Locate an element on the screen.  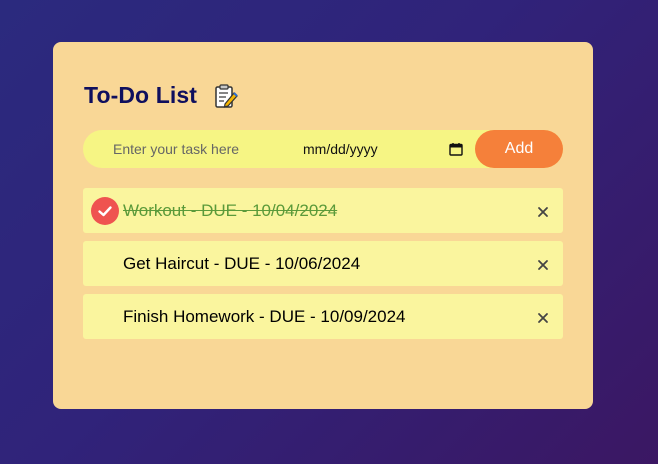
due-date-input: mm/dd/yyyy is located at coordinates (340, 149).